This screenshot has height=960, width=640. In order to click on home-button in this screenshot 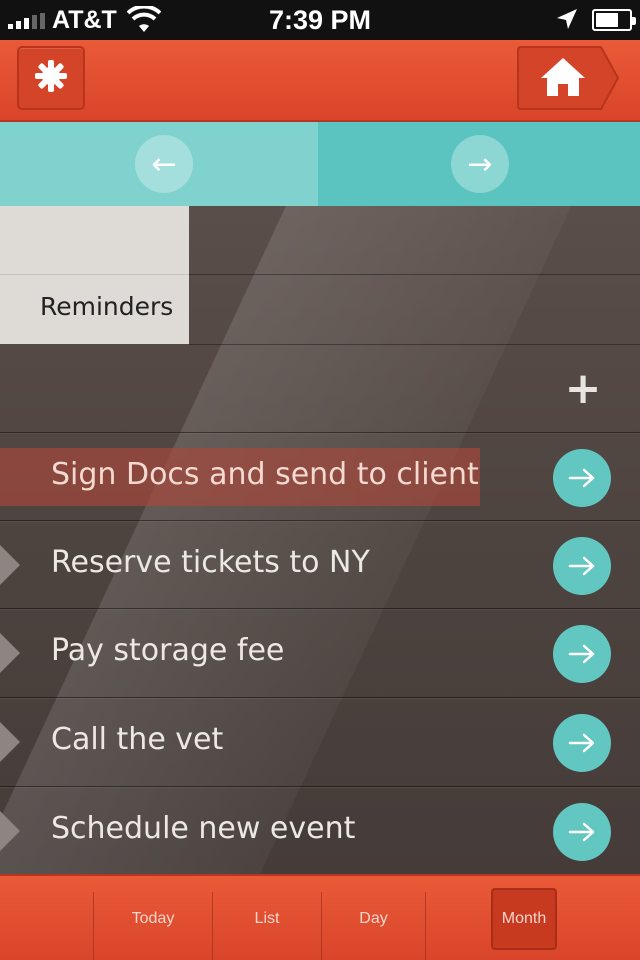, I will do `click(568, 78)`.